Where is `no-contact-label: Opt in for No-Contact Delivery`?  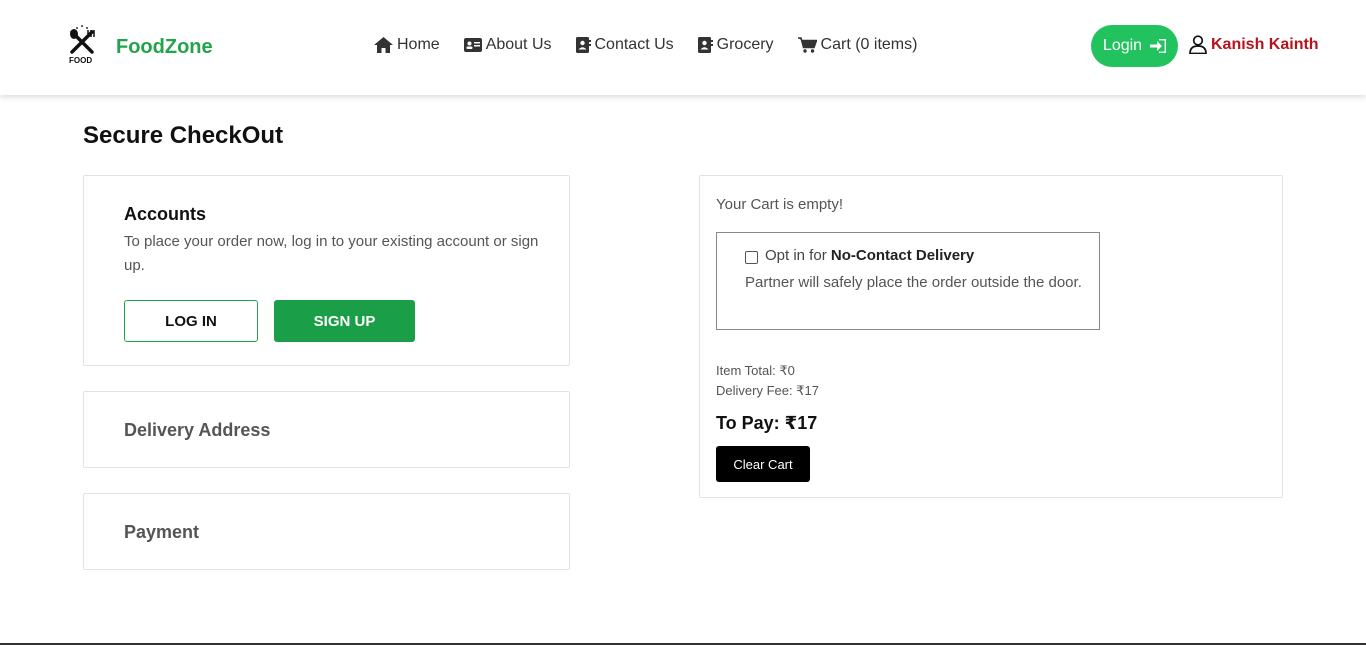 no-contact-label: Opt in for No-Contact Delivery is located at coordinates (869, 255).